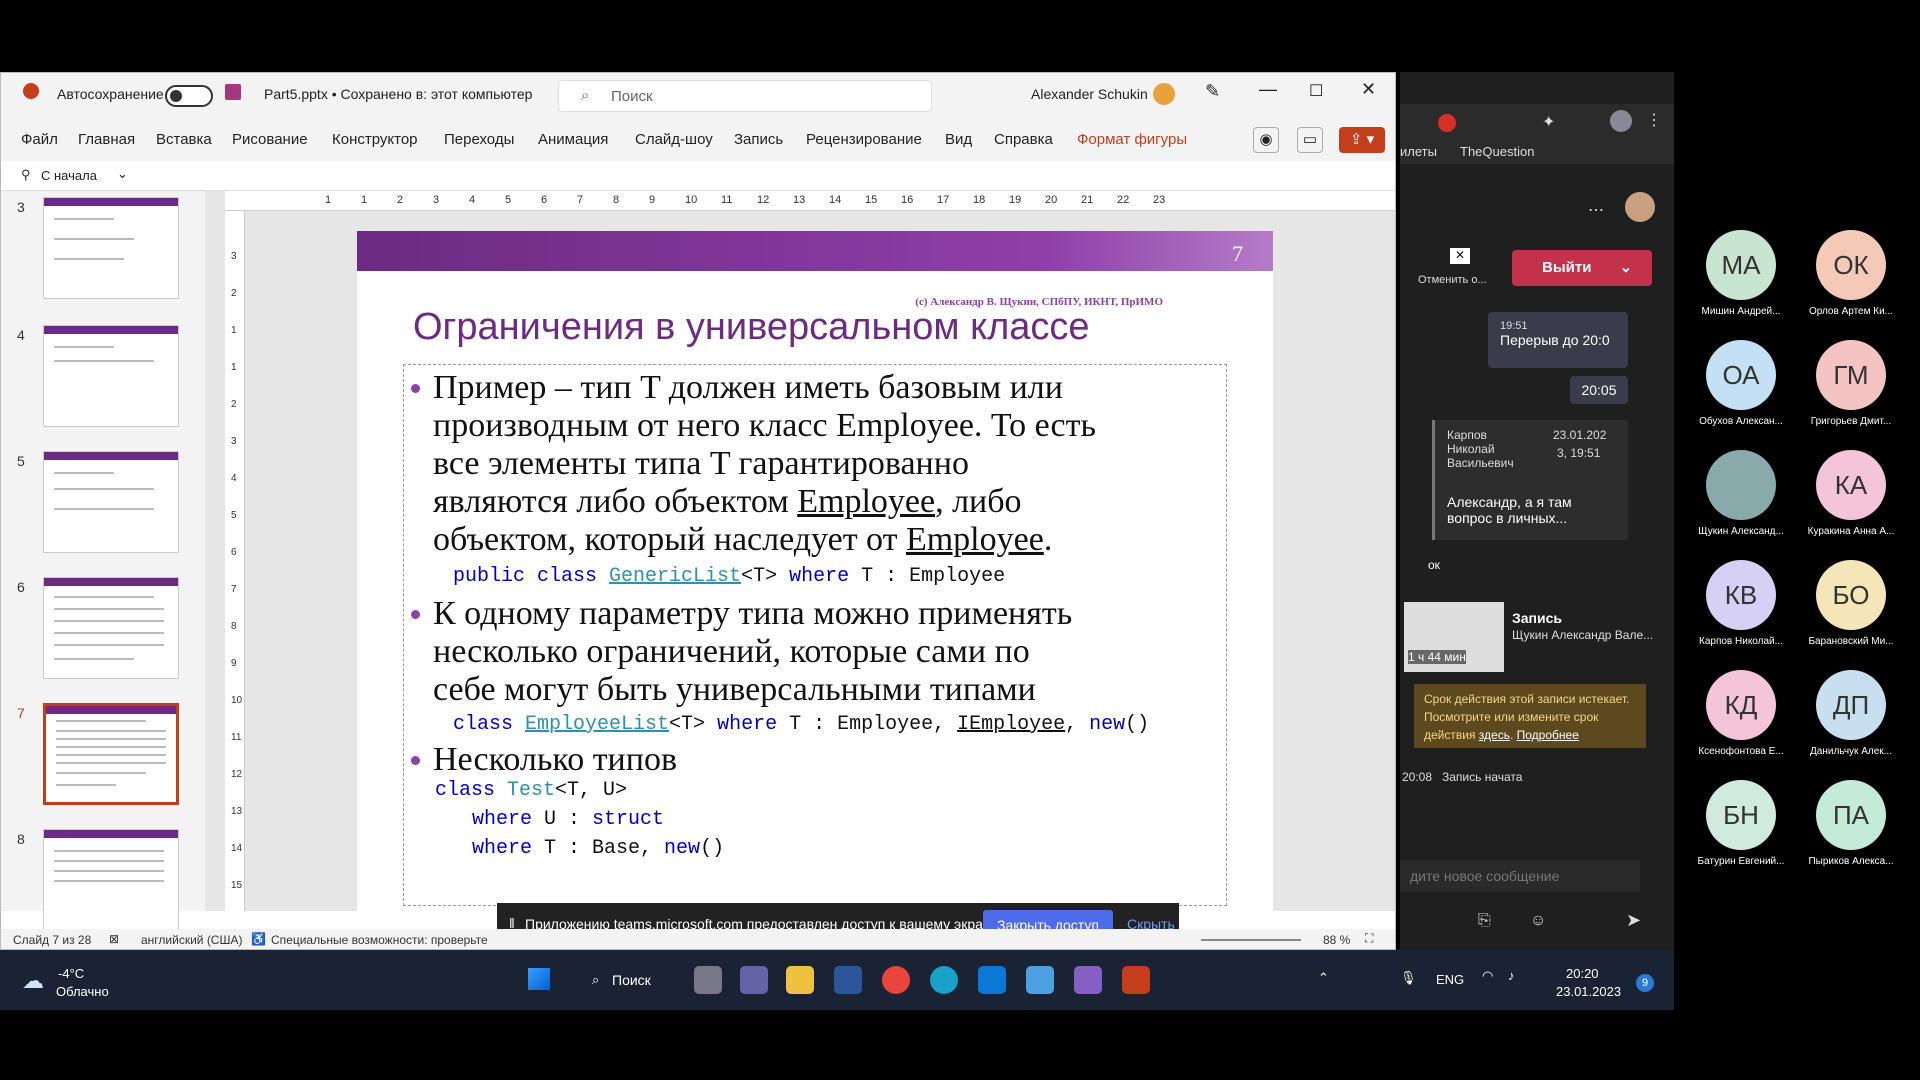  Describe the element at coordinates (1582, 973) in the screenshot. I see `clock-time: 20:20` at that location.